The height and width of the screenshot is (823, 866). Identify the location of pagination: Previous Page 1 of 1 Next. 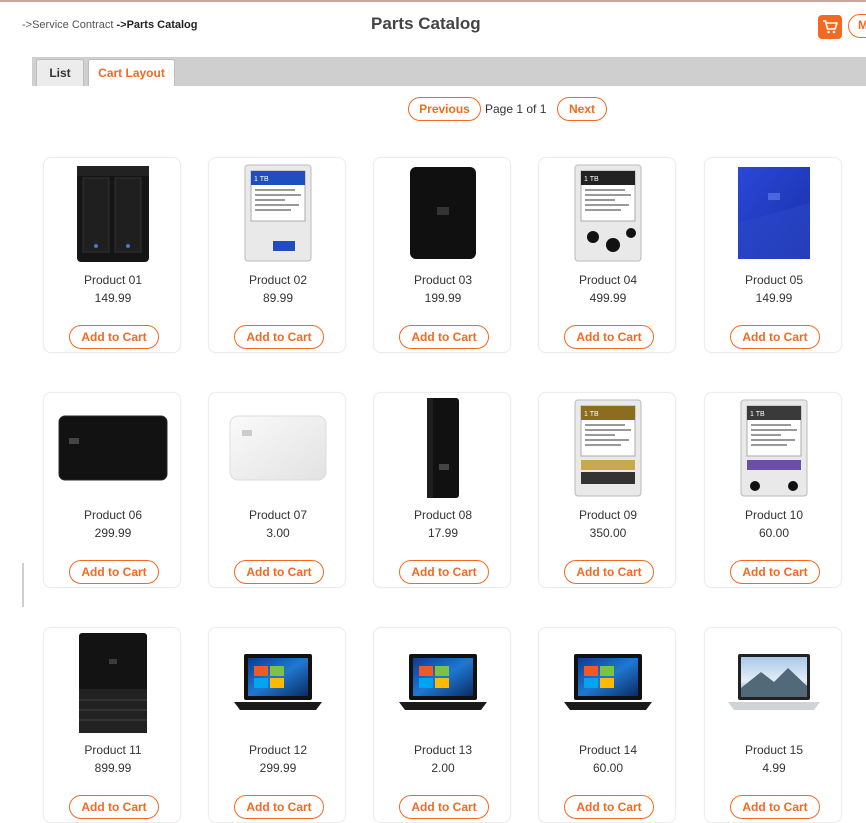
(433, 110).